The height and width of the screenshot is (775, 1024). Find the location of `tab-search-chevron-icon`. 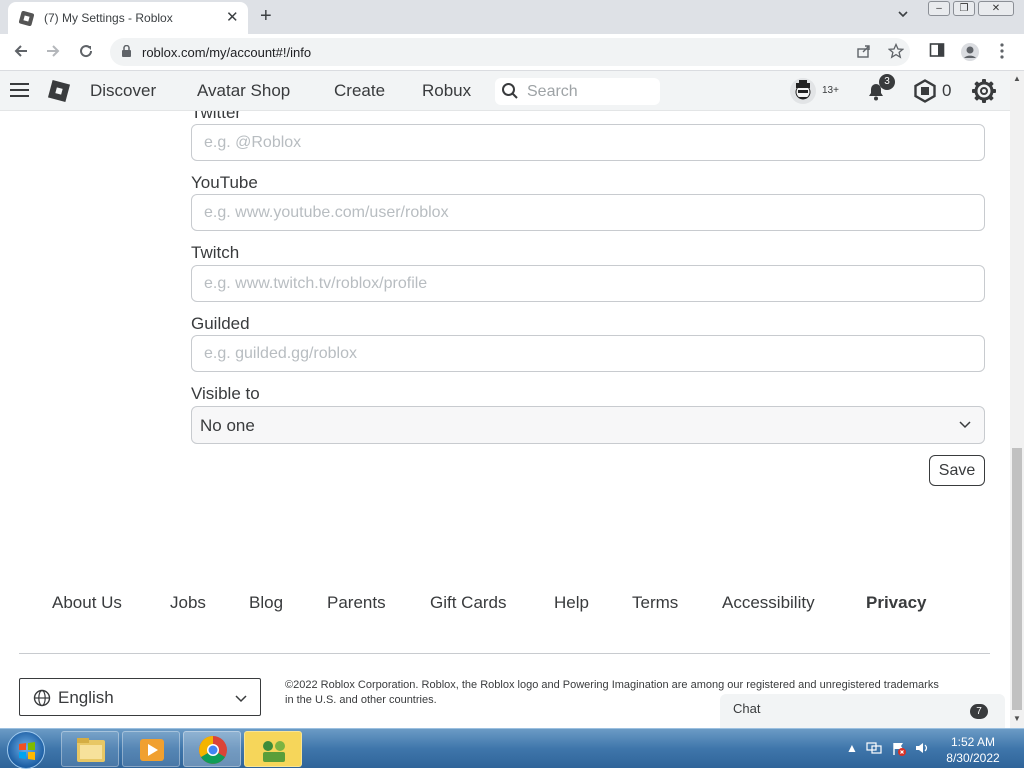

tab-search-chevron-icon is located at coordinates (903, 15).